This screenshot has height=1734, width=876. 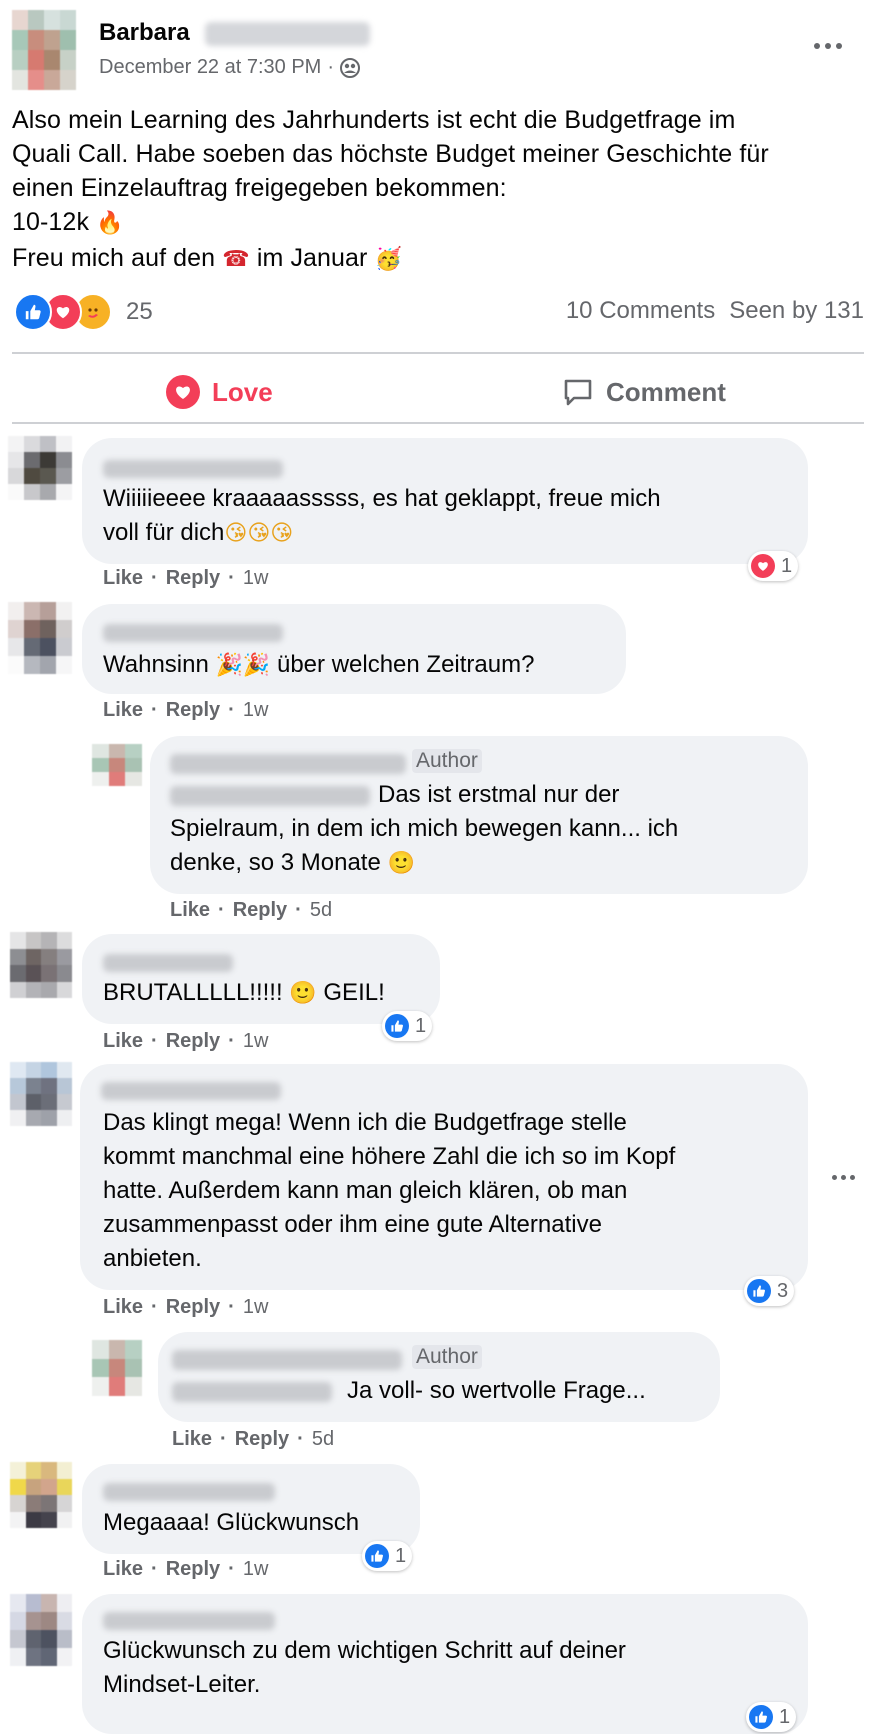 I want to click on post-line: Freu mich auf den ☎ im Januar 🥳, so click(x=437, y=259).